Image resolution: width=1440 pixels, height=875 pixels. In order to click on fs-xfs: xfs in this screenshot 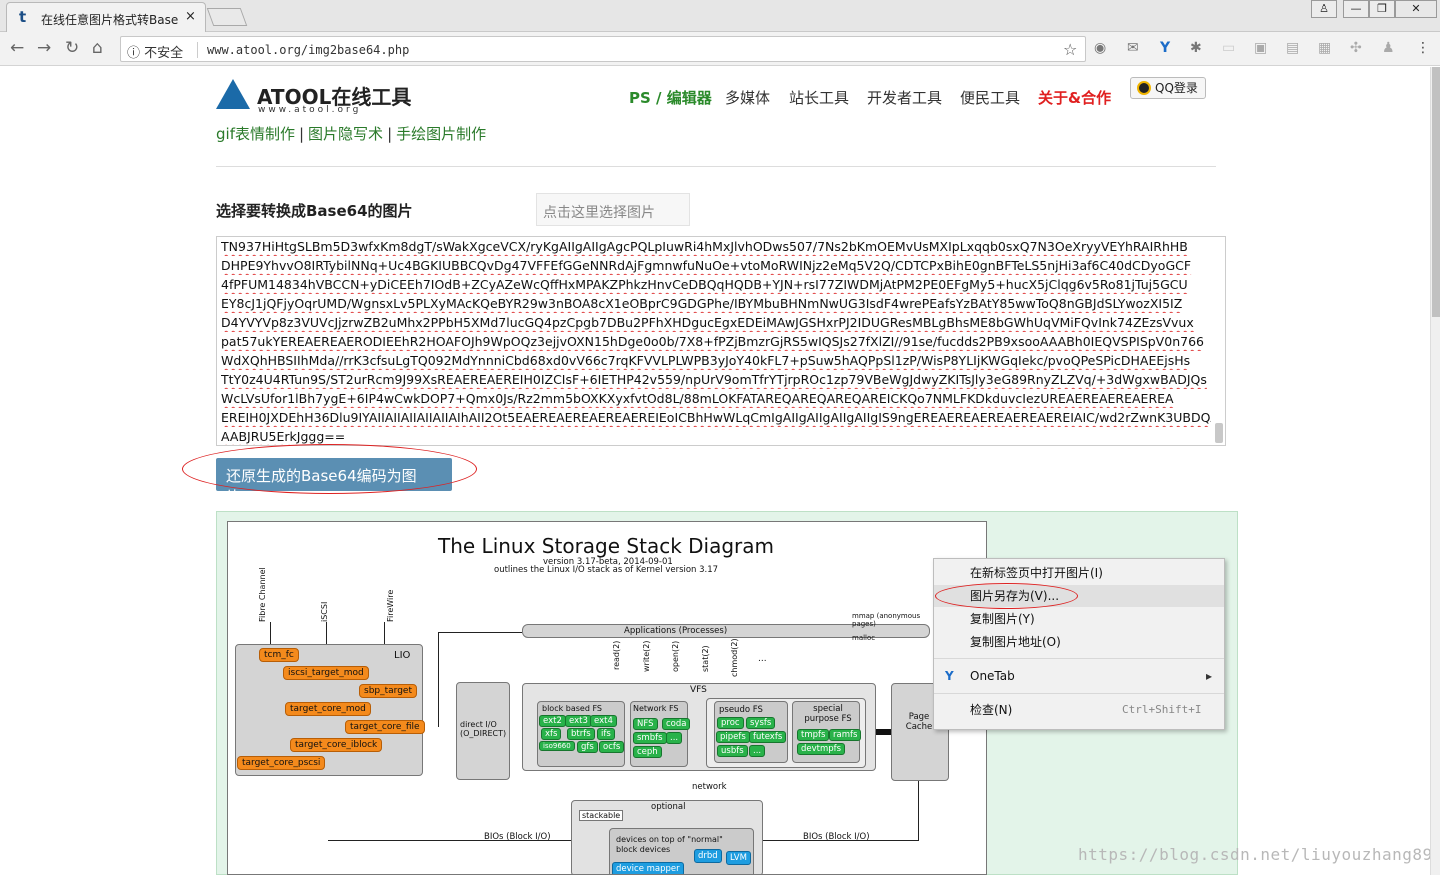, I will do `click(551, 734)`.